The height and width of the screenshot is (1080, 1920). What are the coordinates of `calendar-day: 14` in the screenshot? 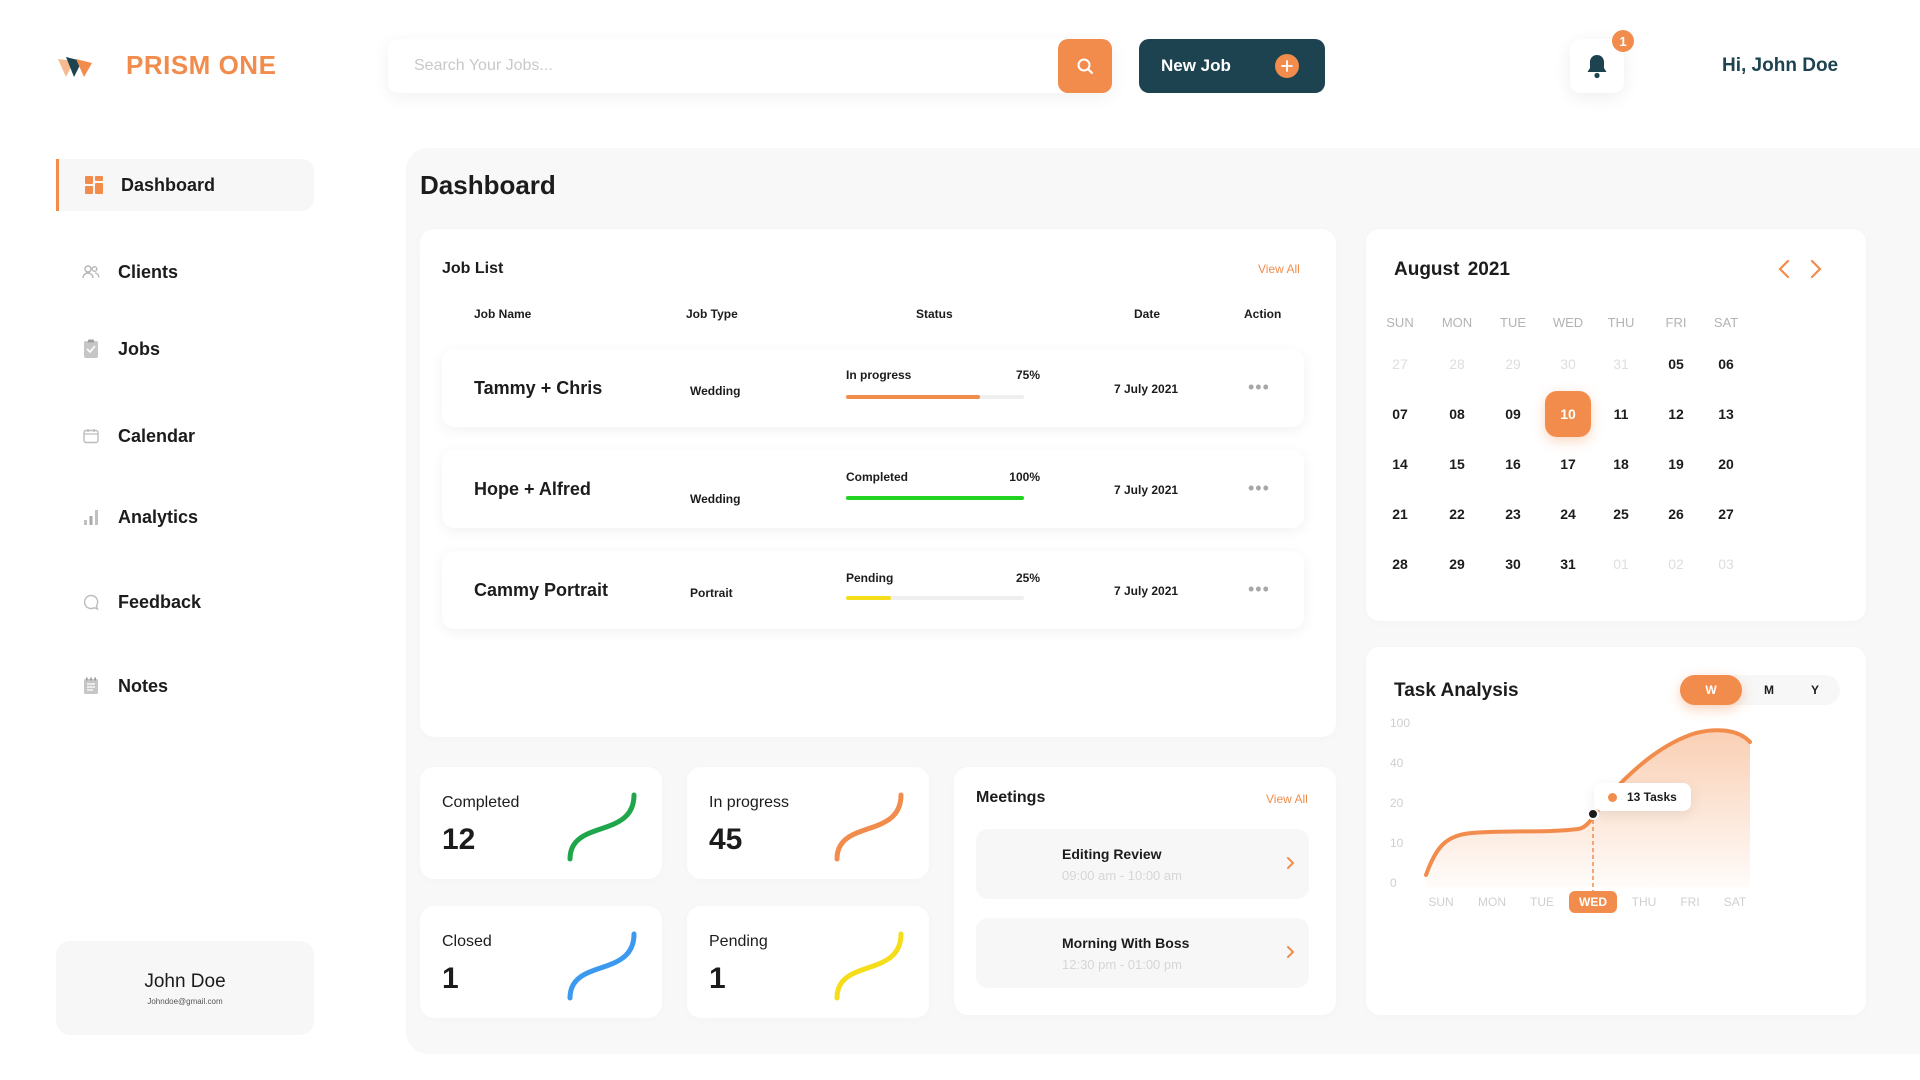 It's located at (1400, 464).